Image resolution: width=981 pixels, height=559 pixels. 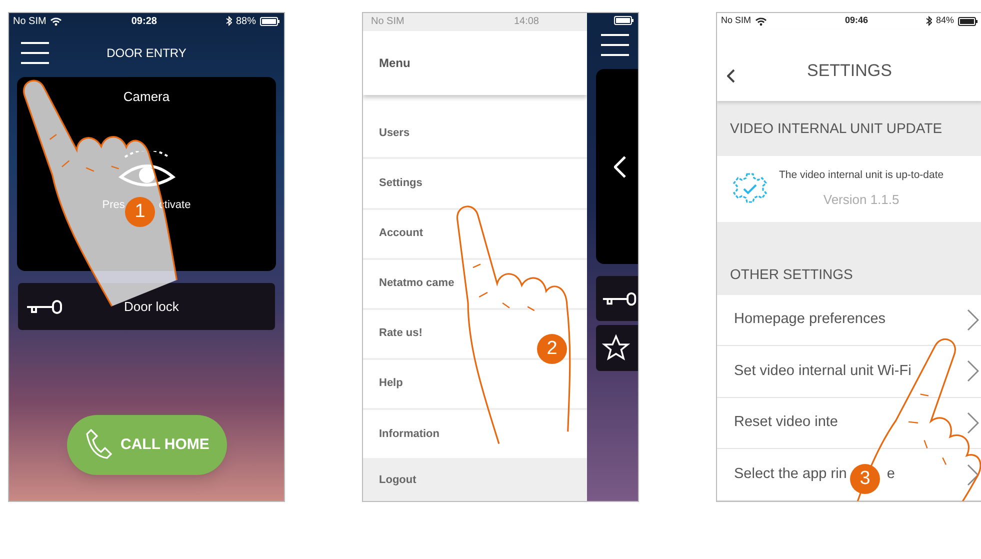 I want to click on menu-item: Account, so click(x=475, y=235).